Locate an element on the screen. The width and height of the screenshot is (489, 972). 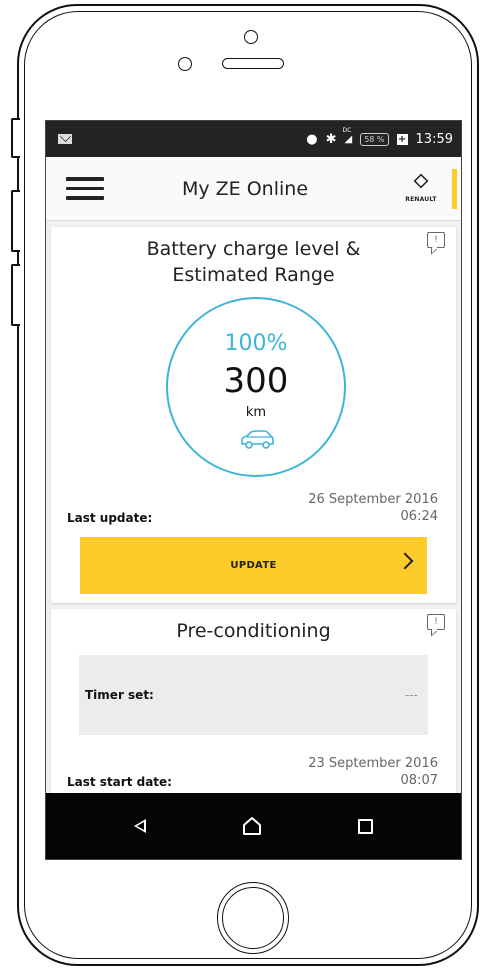
app-title: My ZE Online is located at coordinates (245, 188).